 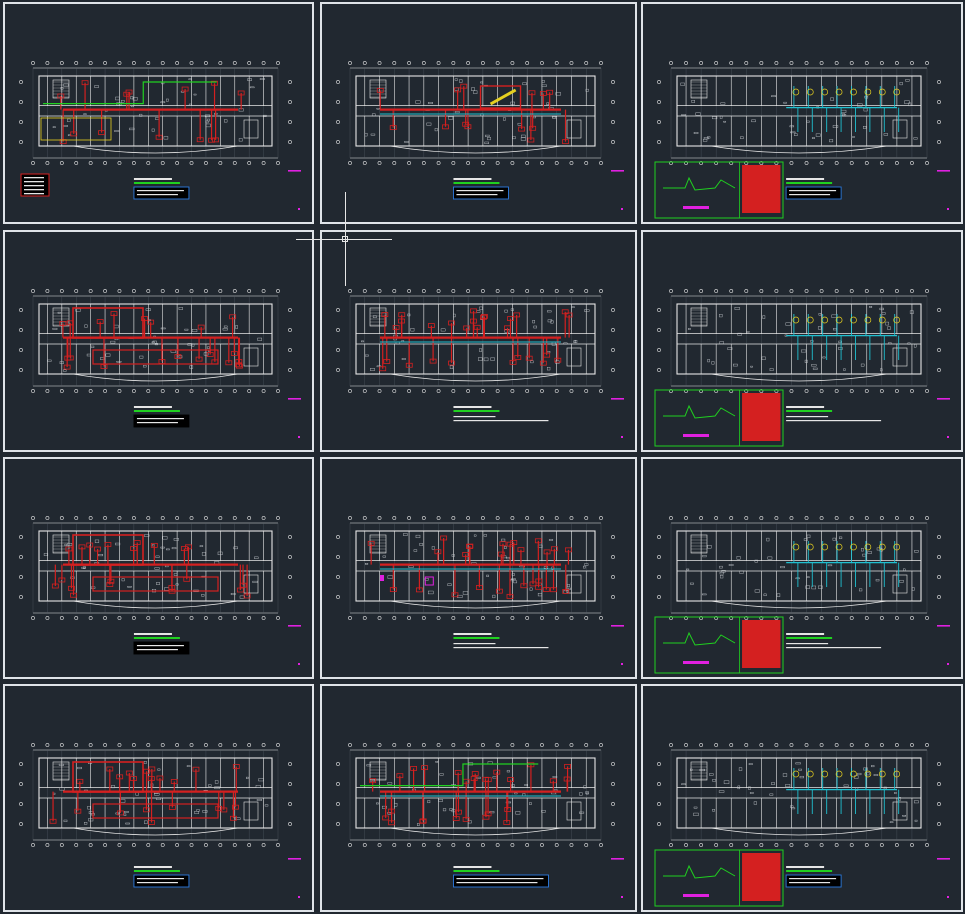 I want to click on cursor-pickbox-icon, so click(x=345, y=239).